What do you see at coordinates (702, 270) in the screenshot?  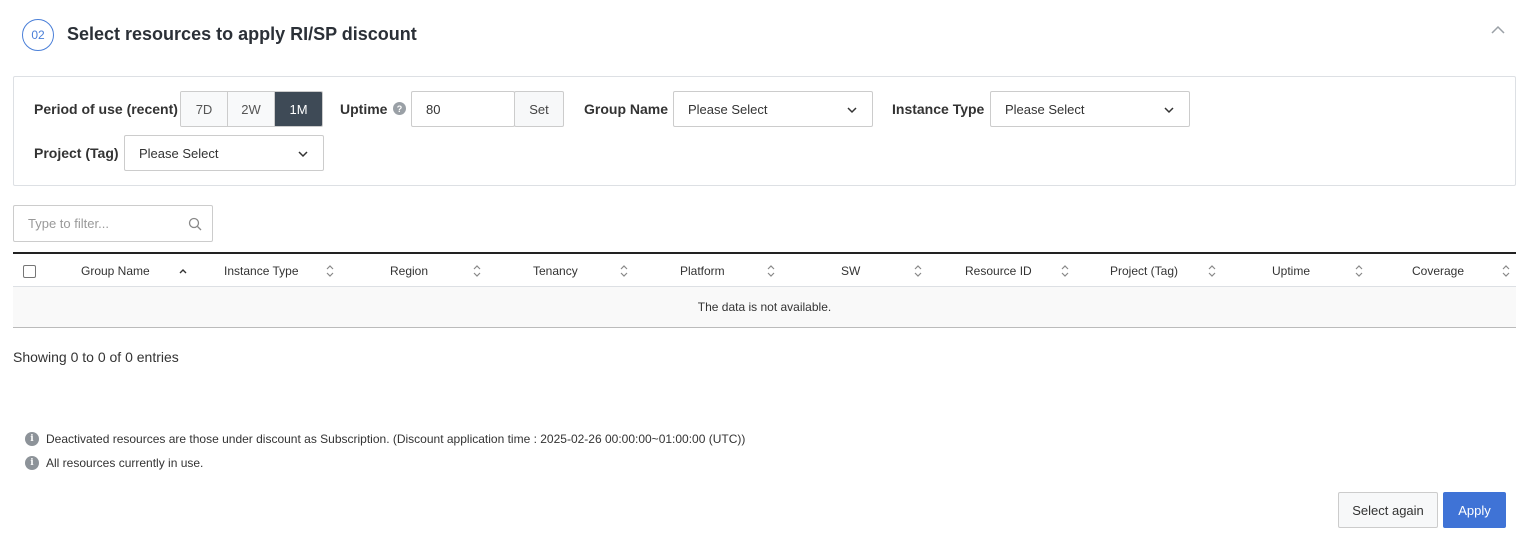 I see `column-header-platform: Platform` at bounding box center [702, 270].